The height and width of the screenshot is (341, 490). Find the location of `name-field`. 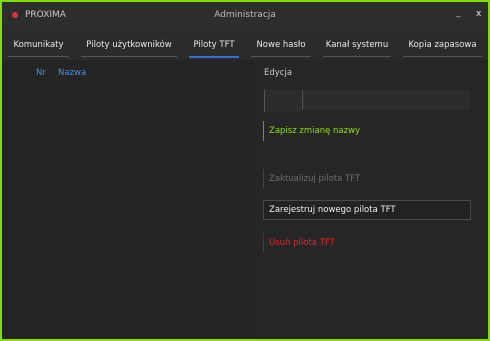

name-field is located at coordinates (386, 100).